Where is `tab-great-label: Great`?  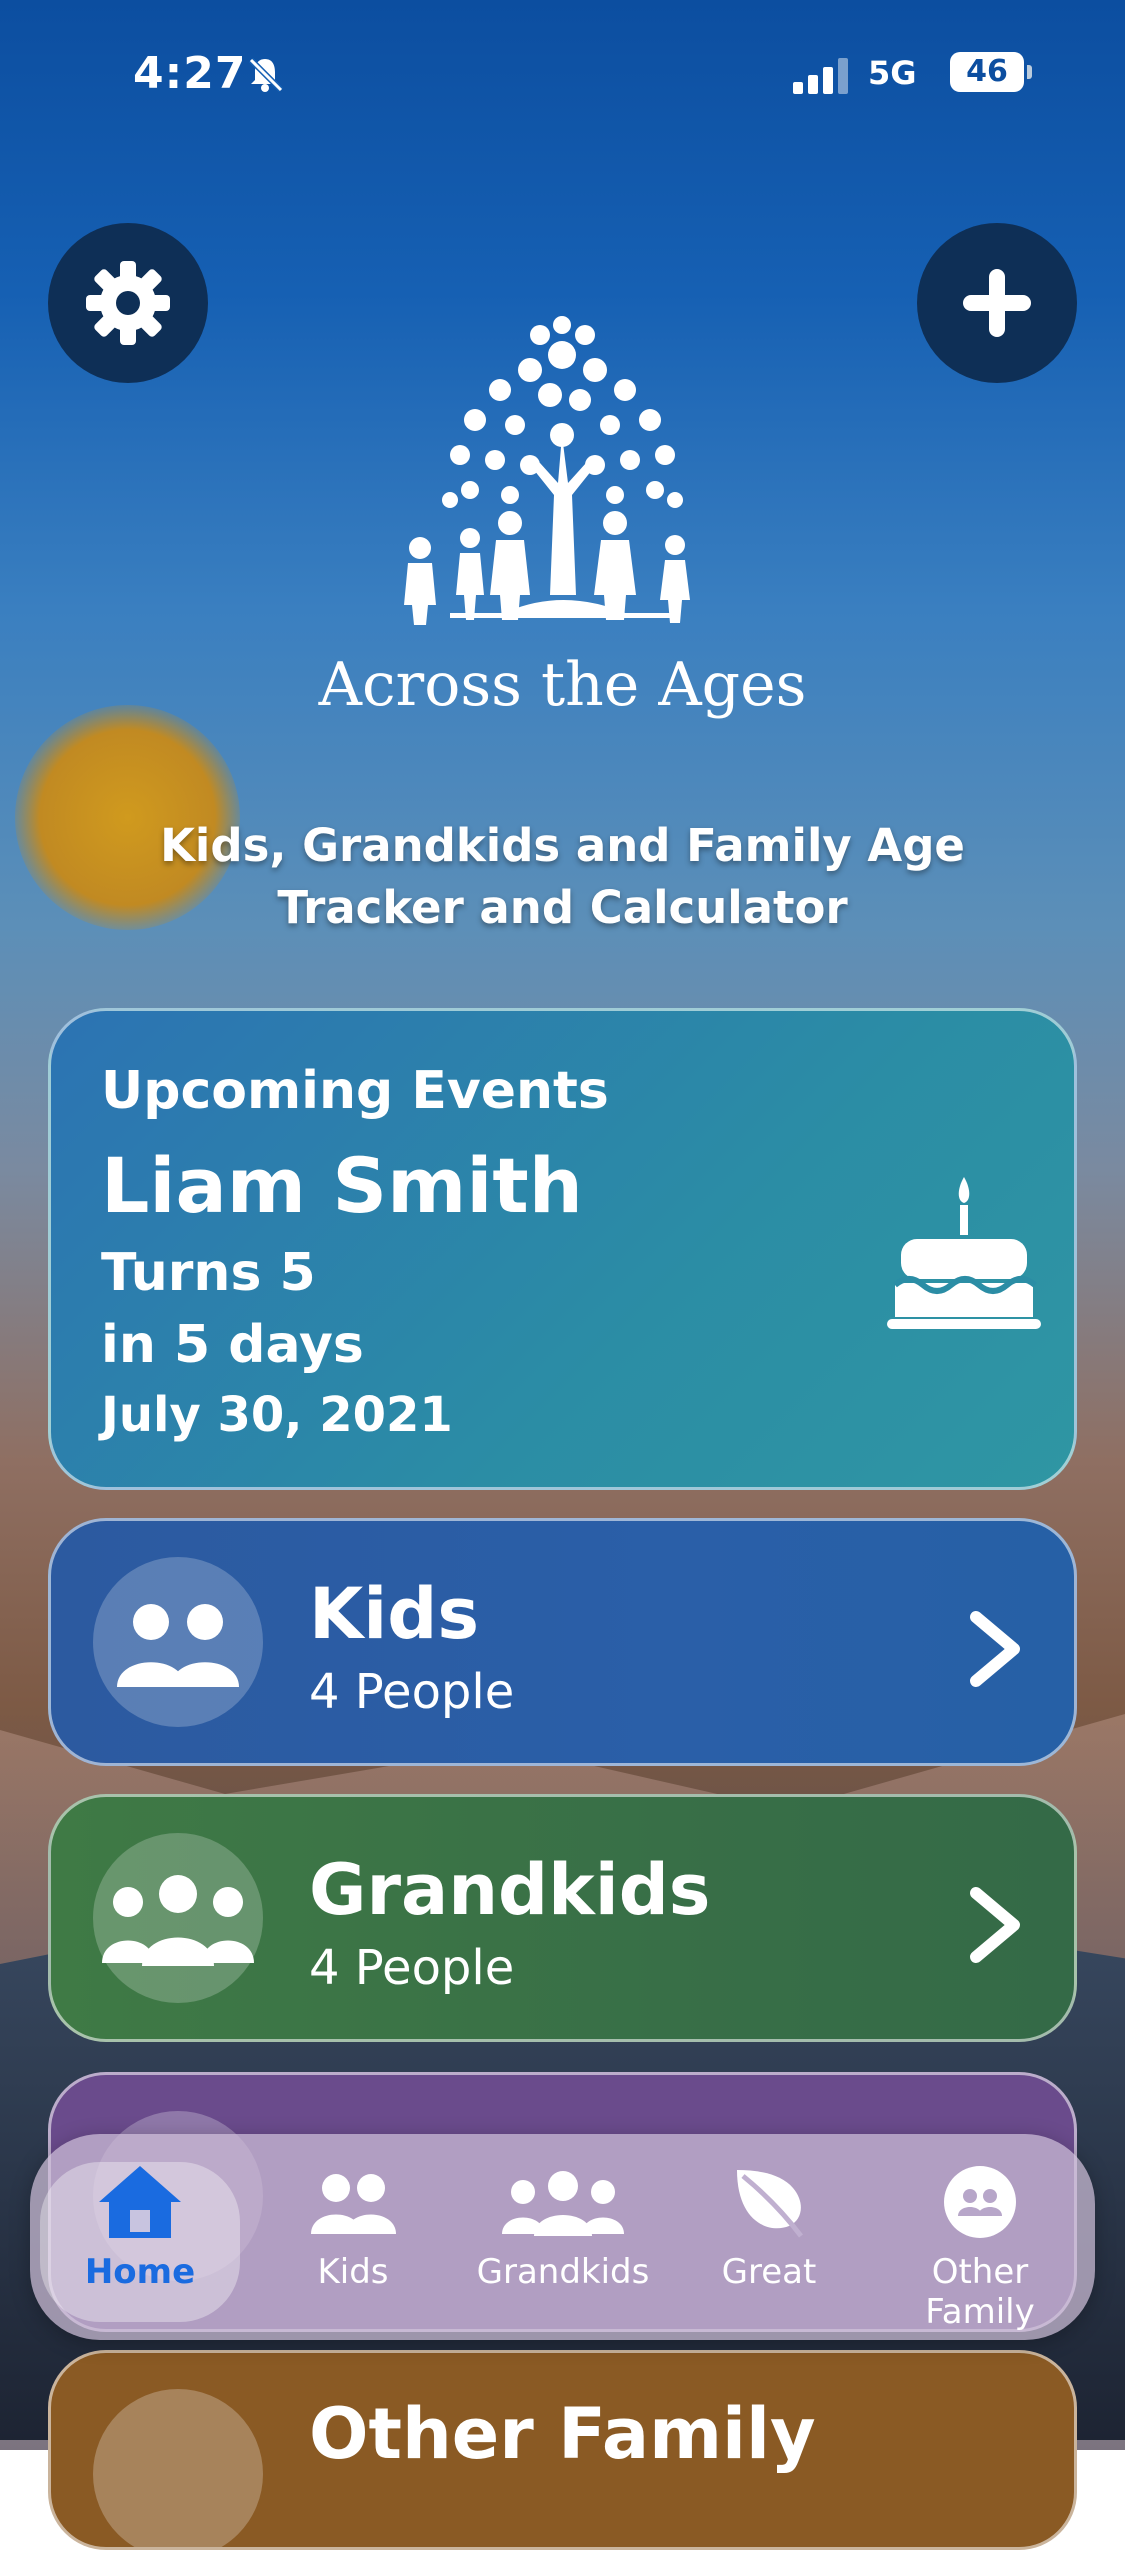
tab-great-label: Great is located at coordinates (769, 2272).